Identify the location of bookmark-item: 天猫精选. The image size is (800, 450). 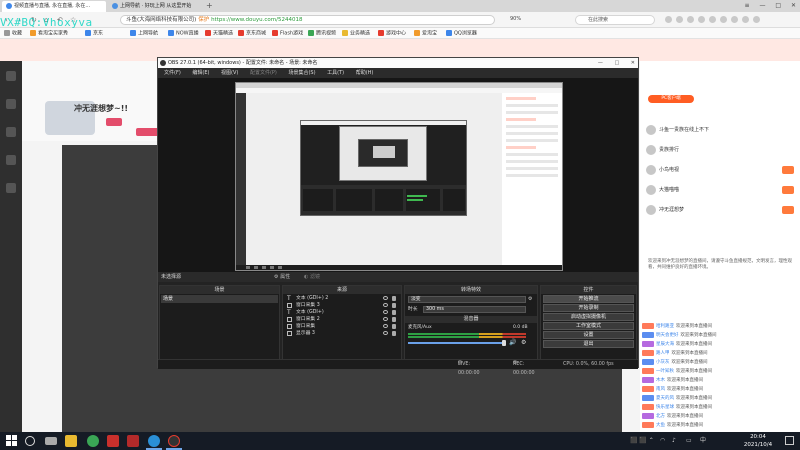
(219, 34).